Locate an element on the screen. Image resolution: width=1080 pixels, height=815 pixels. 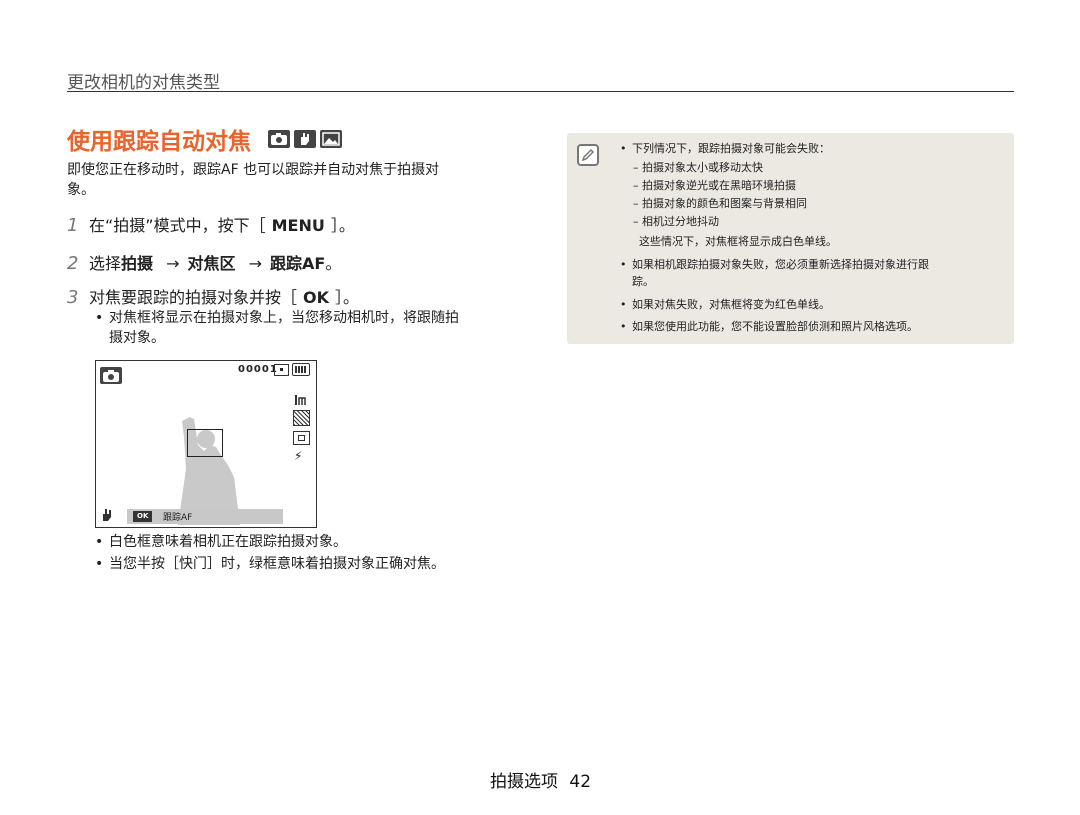
tracking-frame is located at coordinates (205, 443).